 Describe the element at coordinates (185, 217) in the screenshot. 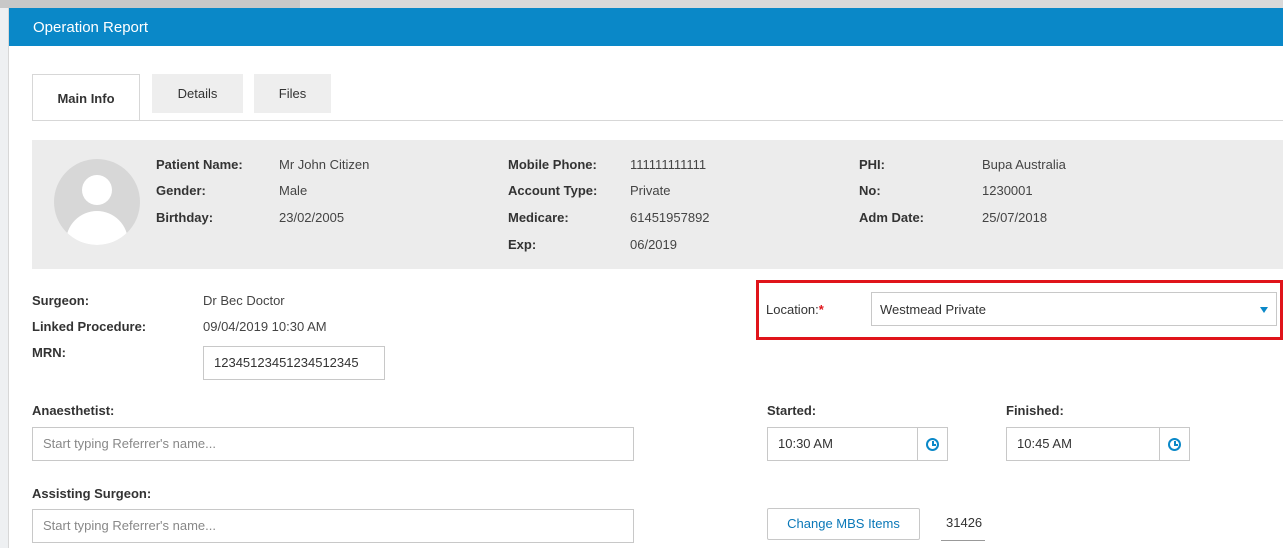

I see `birthday-label: Birthday:` at that location.